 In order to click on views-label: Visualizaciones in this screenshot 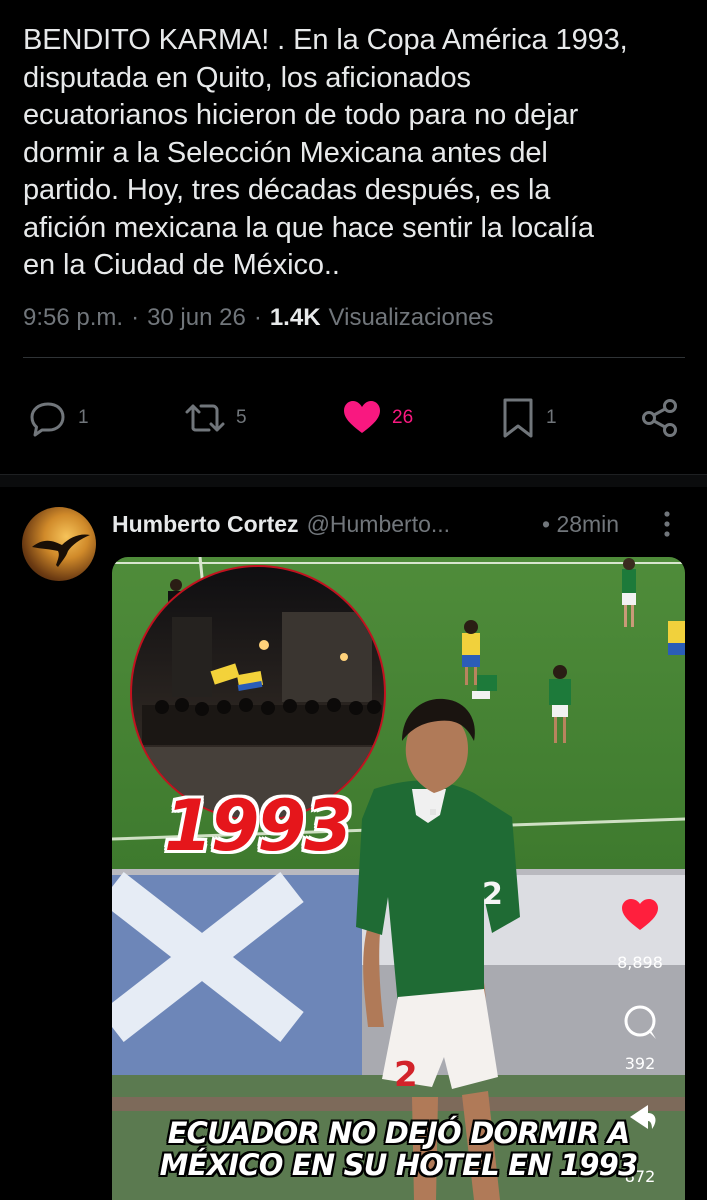, I will do `click(411, 318)`.